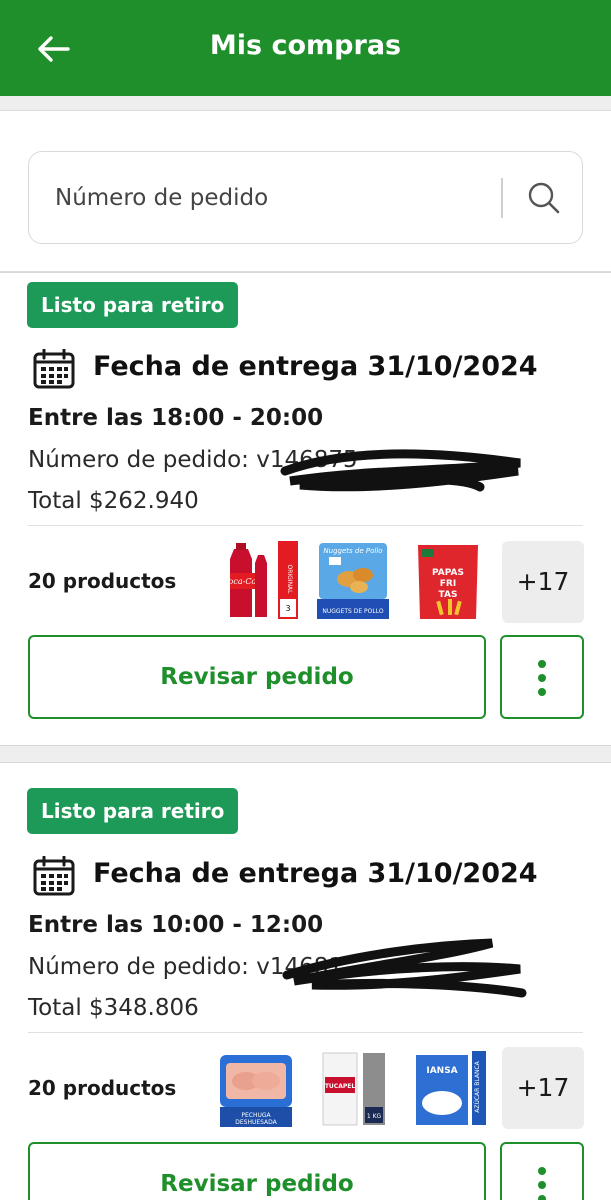 This screenshot has width=611, height=1200. Describe the element at coordinates (113, 501) in the screenshot. I see `order-total: Total $262.940` at that location.